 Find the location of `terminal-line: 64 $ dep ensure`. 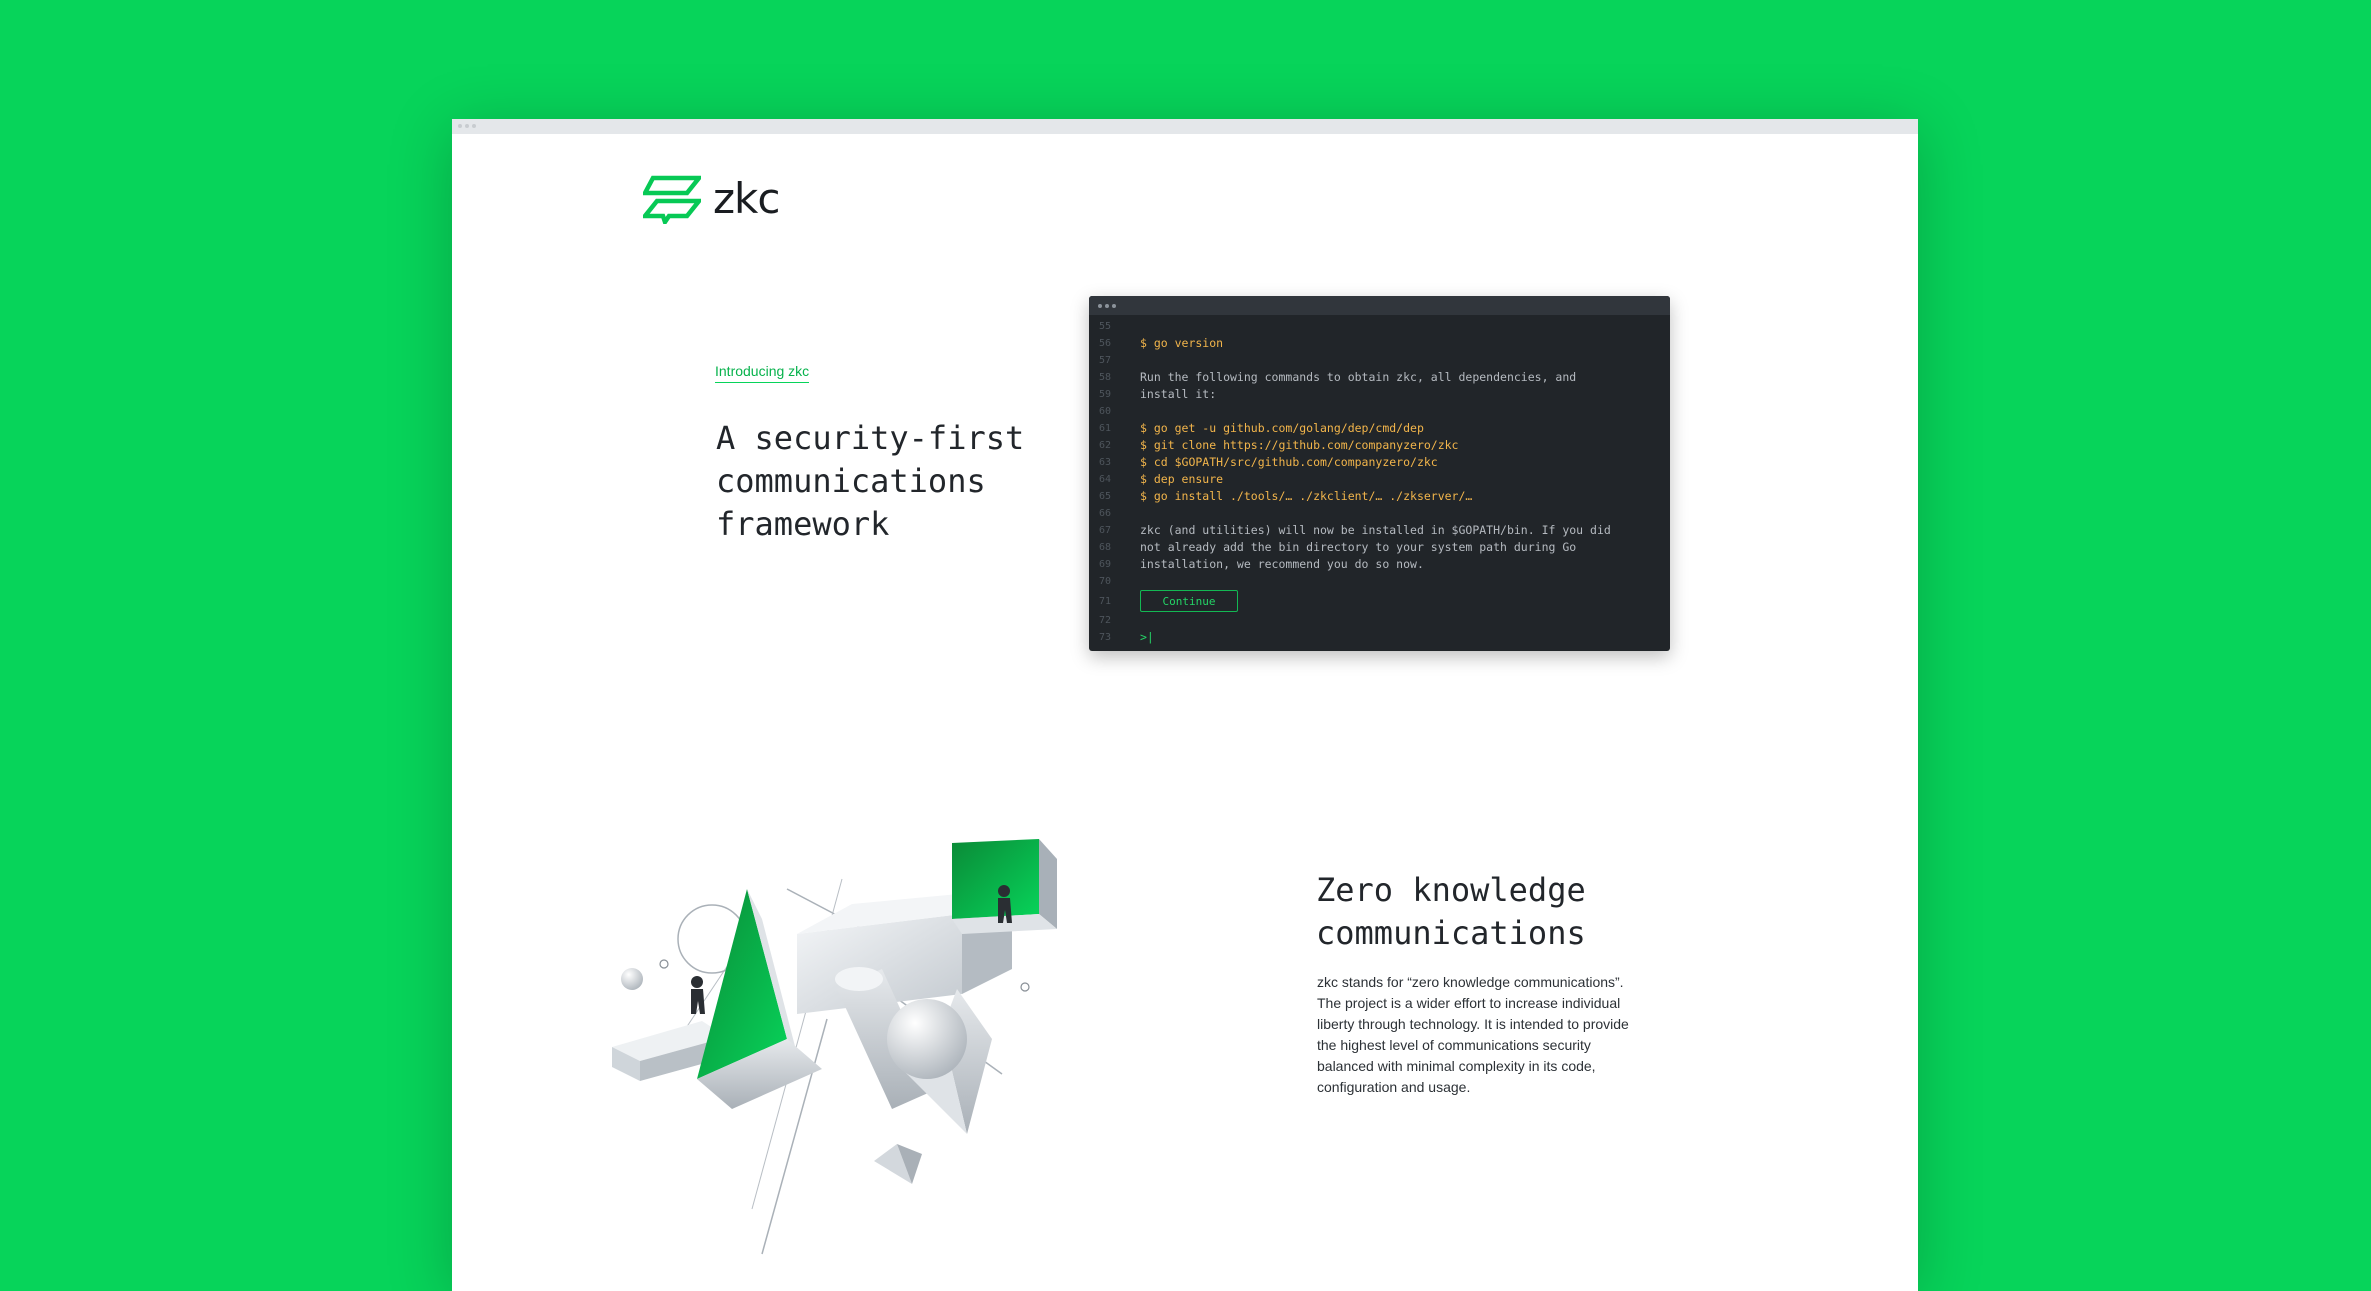

terminal-line: 64 $ dep ensure is located at coordinates (1379, 479).